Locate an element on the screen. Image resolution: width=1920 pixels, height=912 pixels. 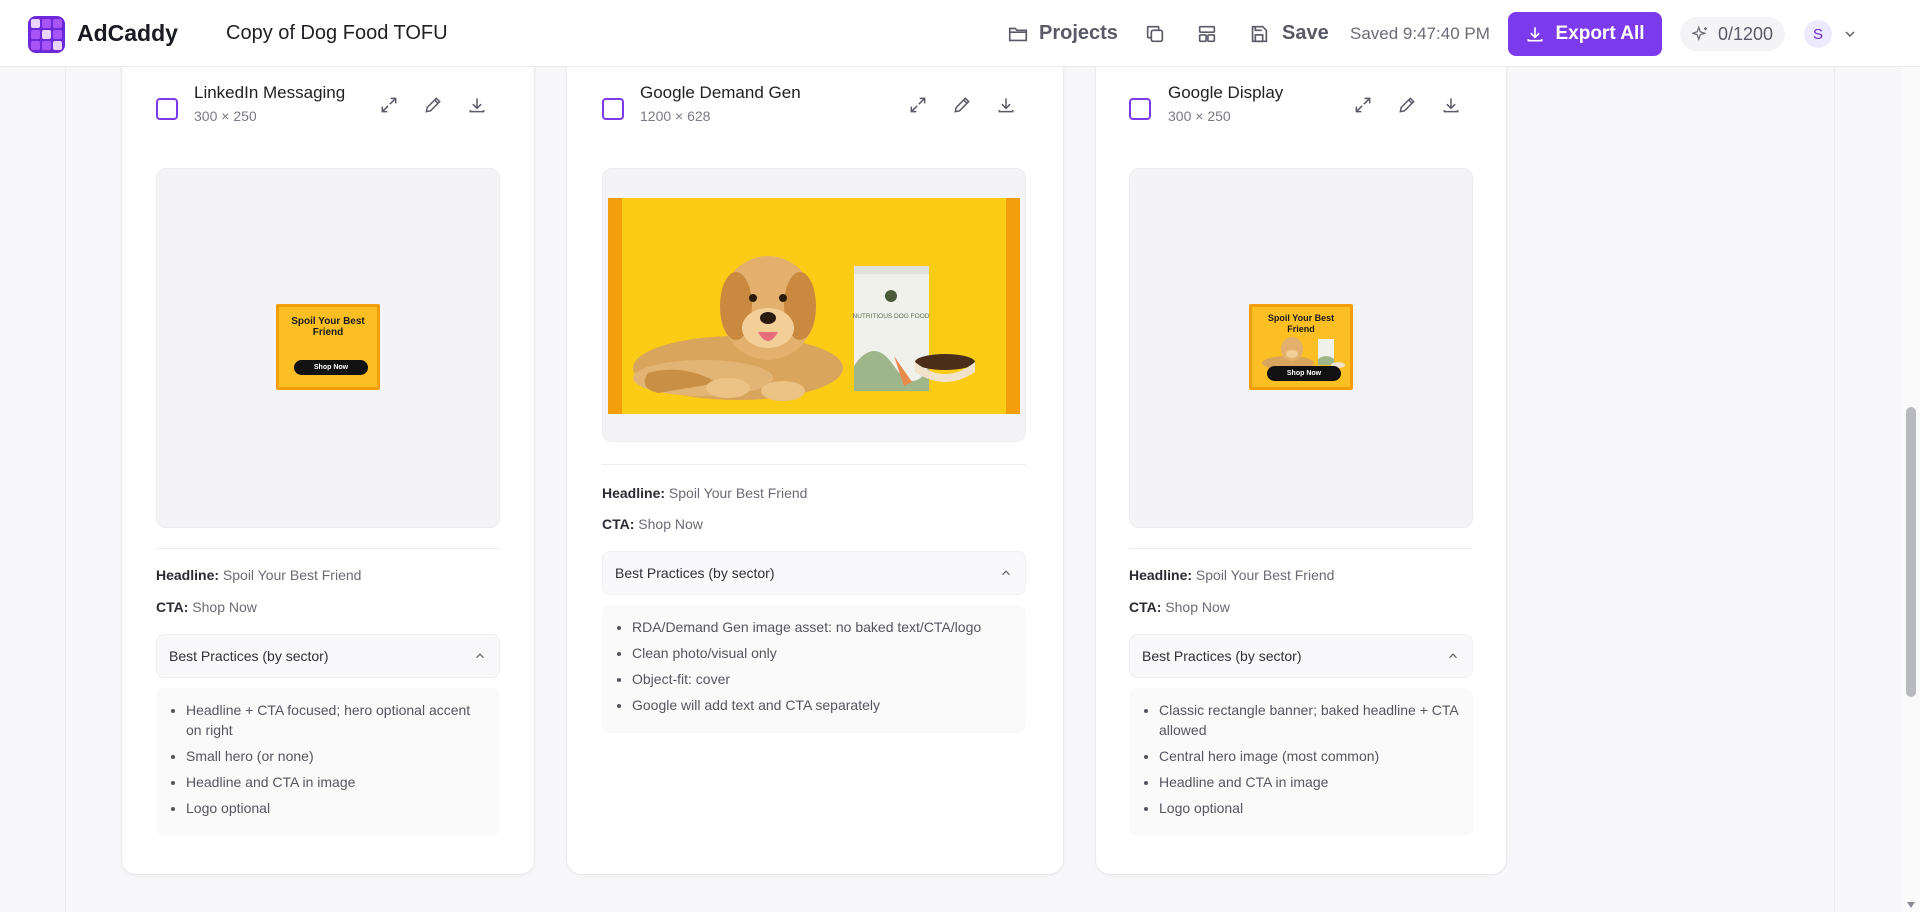
projects-label: Projects is located at coordinates (1078, 33).